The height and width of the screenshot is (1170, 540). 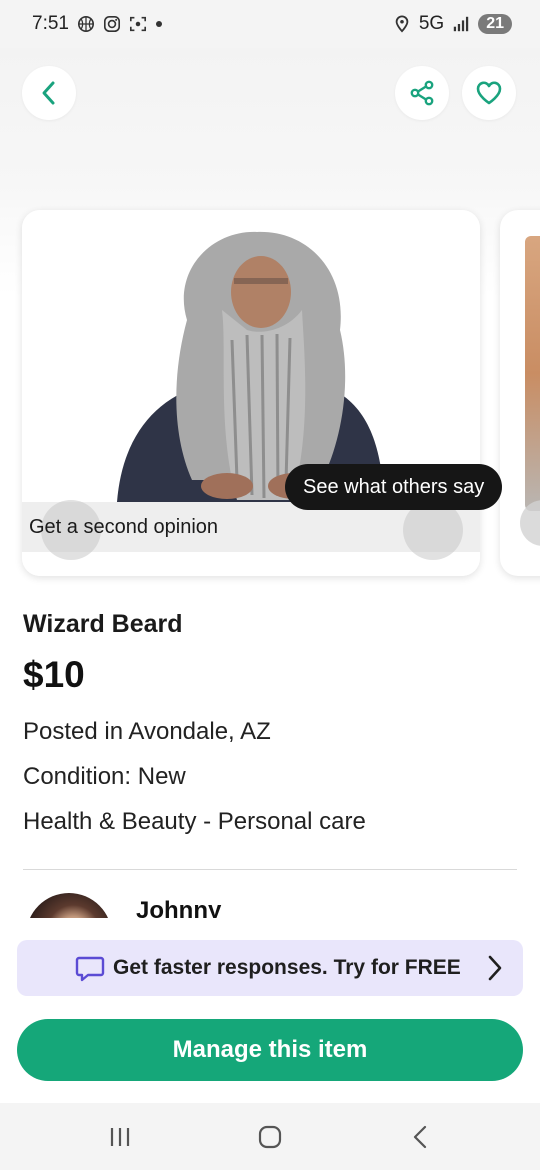 I want to click on signal-icon, so click(x=461, y=24).